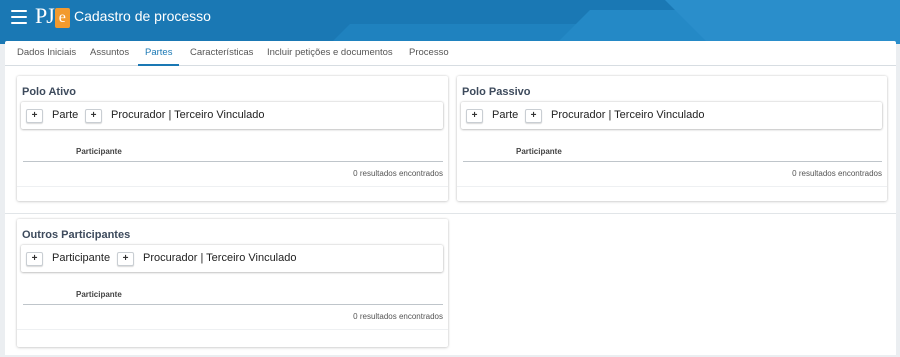 The height and width of the screenshot is (357, 900). I want to click on tab-incluir-peticoes: Incluir petições e documentos, so click(330, 53).